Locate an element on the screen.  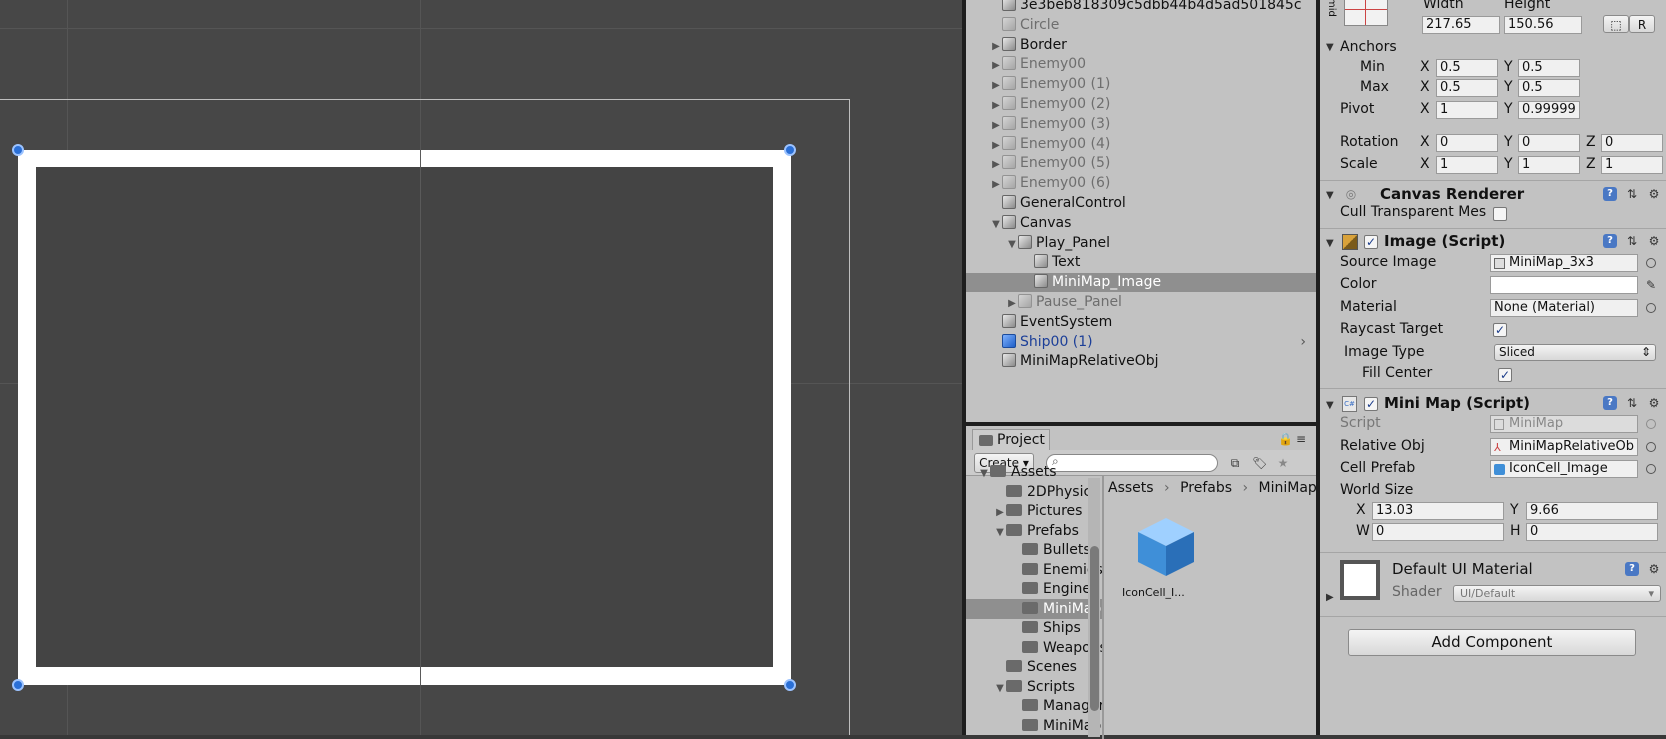
anchor-preset-icon is located at coordinates (1366, 13).